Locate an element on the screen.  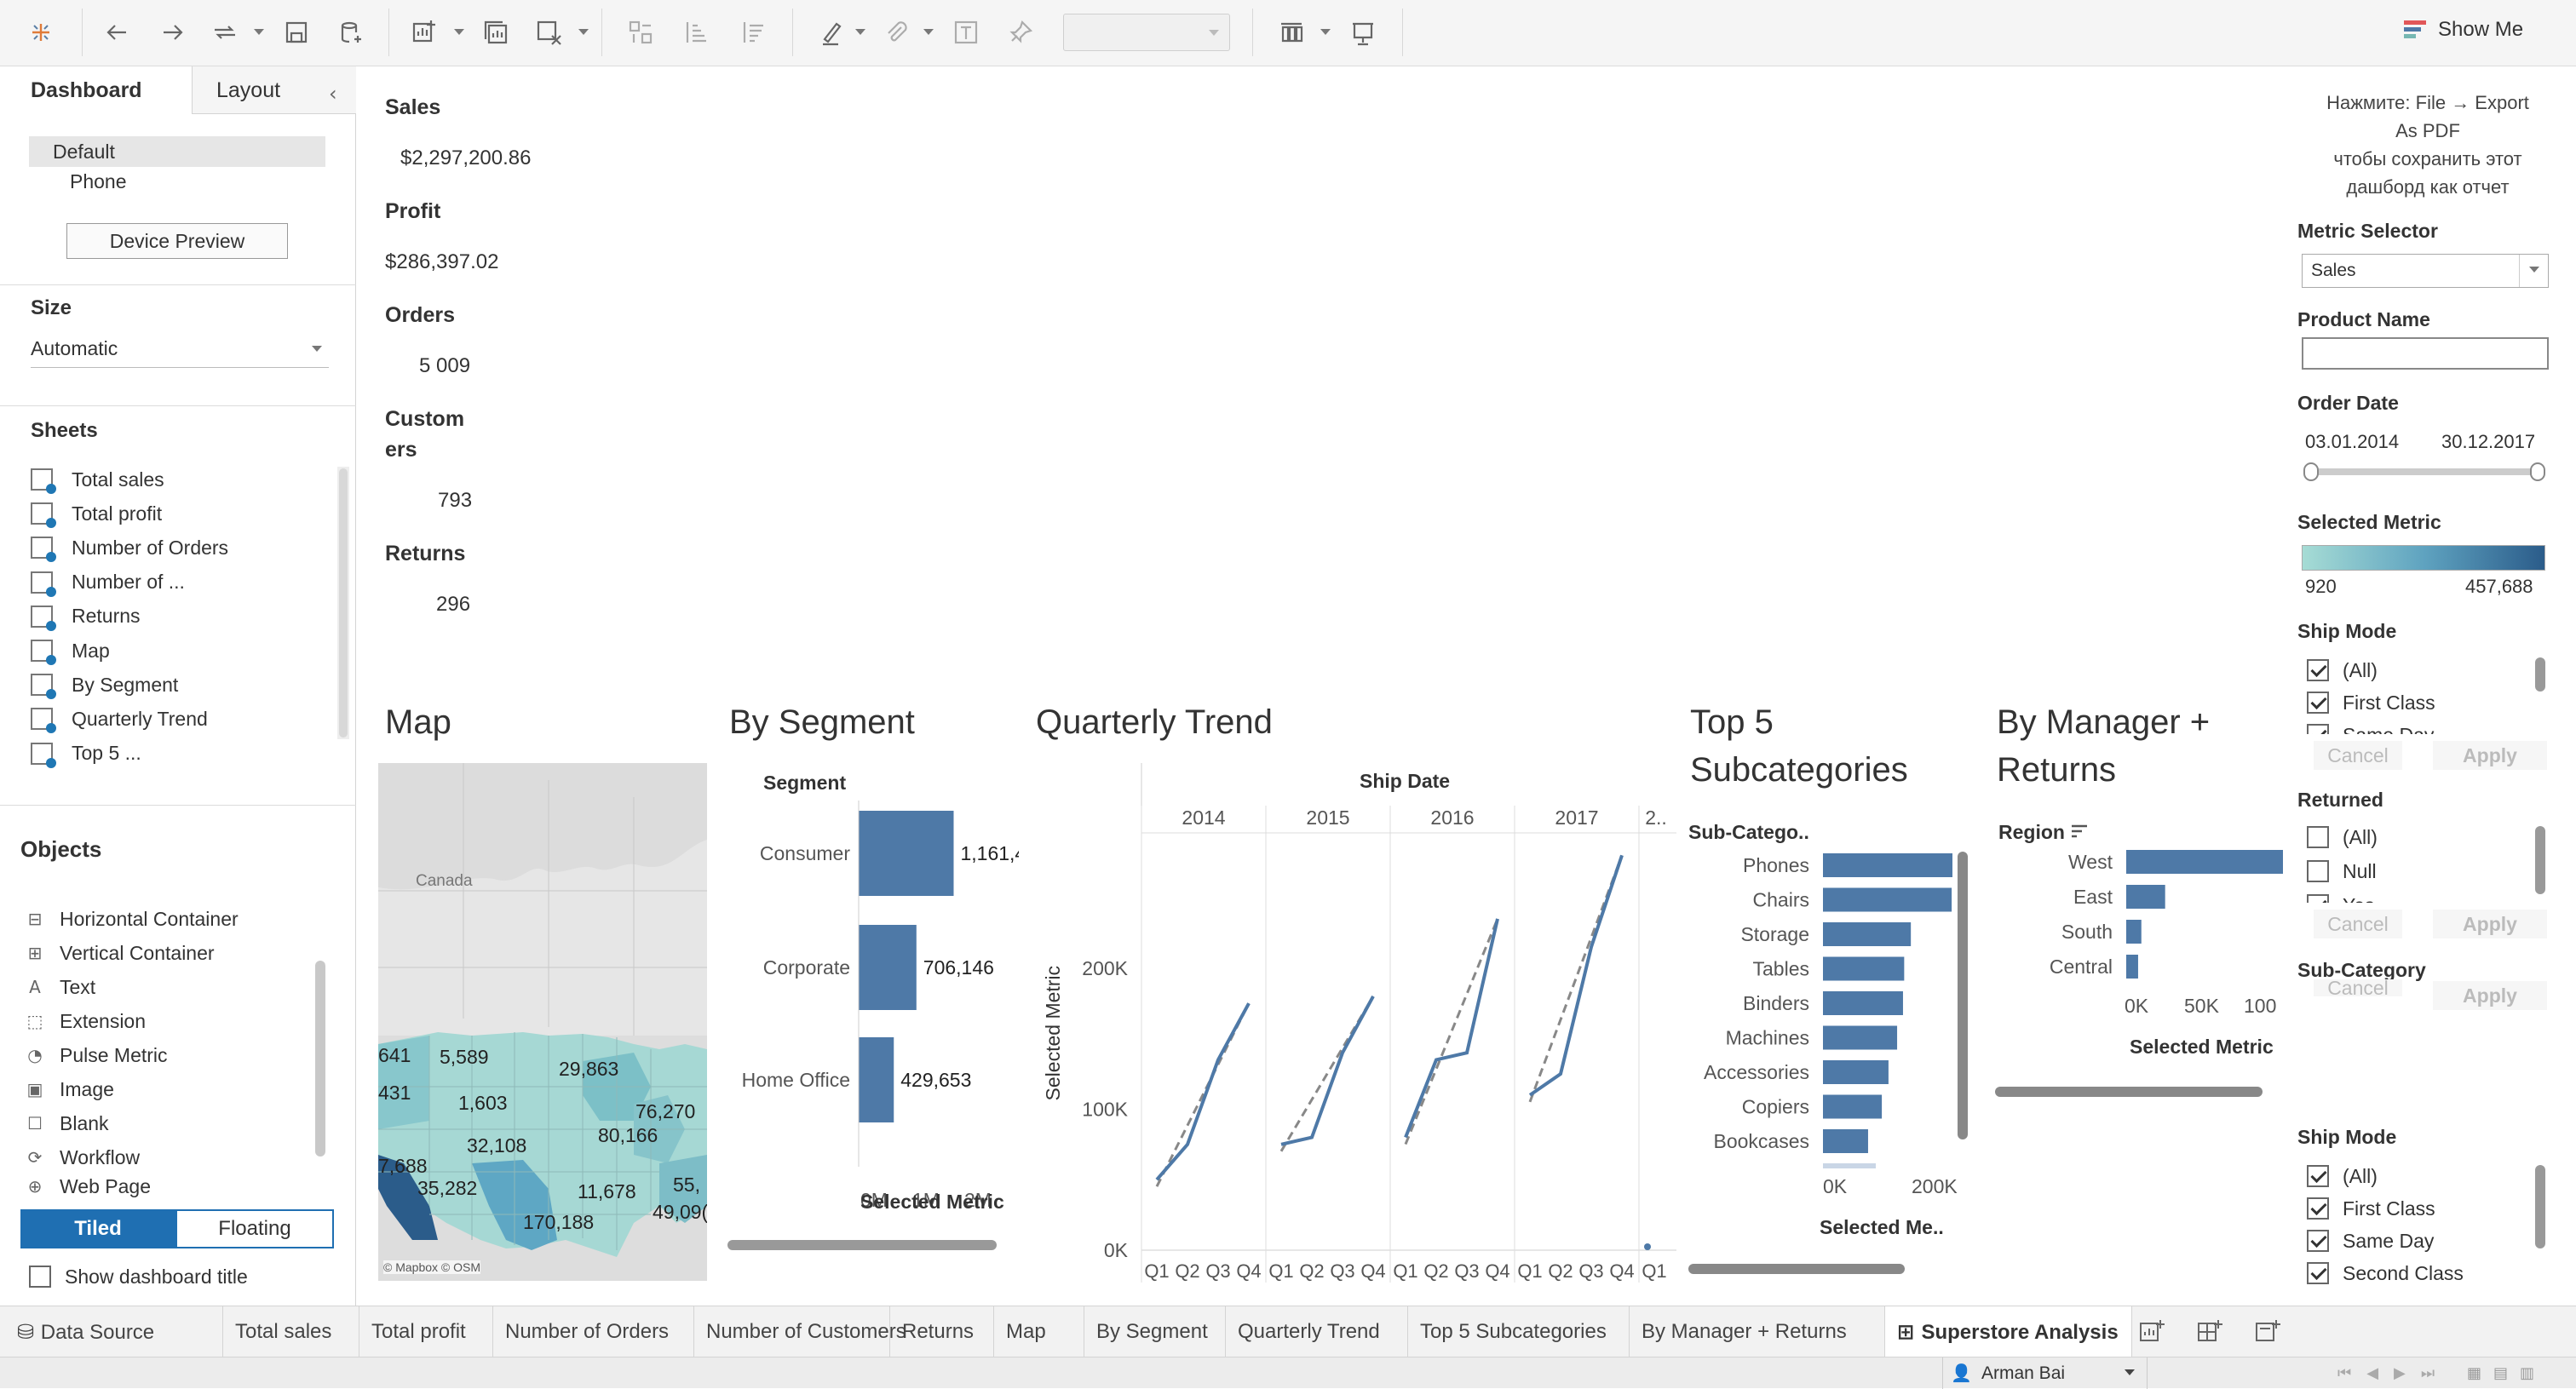
ship-mode-2-first-class: First Class is located at coordinates (2371, 1208).